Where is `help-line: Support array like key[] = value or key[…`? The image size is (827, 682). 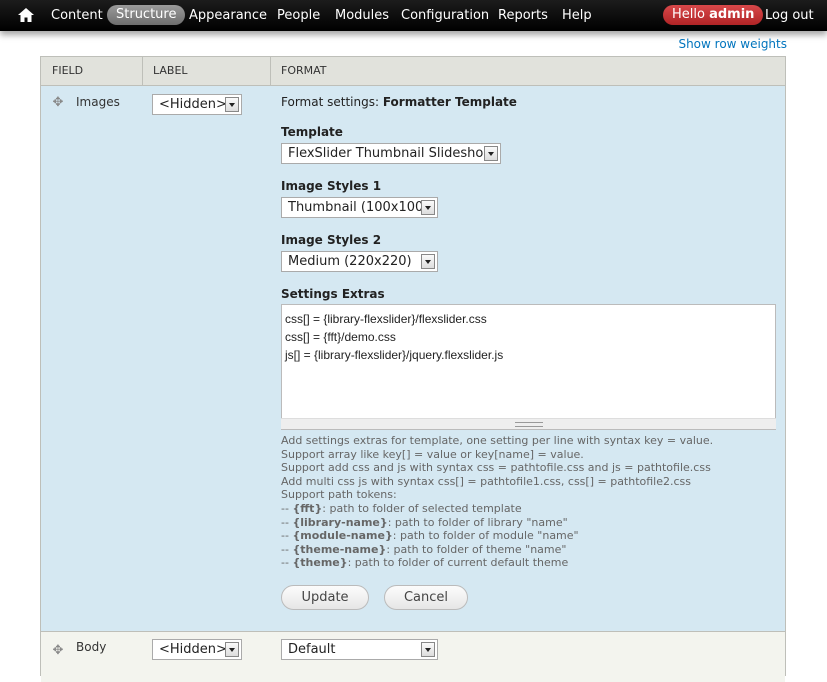 help-line: Support array like key[] = value or key[… is located at coordinates (432, 454).